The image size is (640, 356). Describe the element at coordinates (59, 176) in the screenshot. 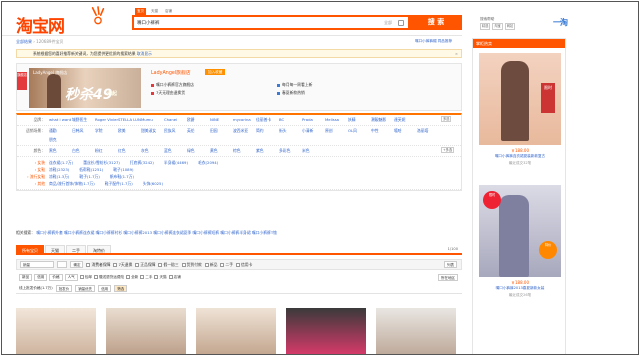

I see `category-item: 凉鞋(1.3万)` at that location.